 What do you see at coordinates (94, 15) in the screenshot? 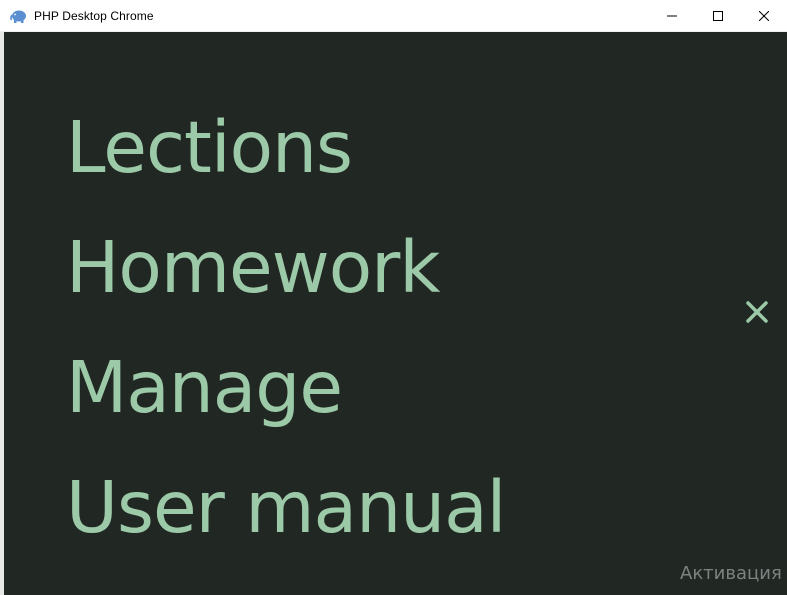
I see `window-title: PHP Desktop Chrome` at bounding box center [94, 15].